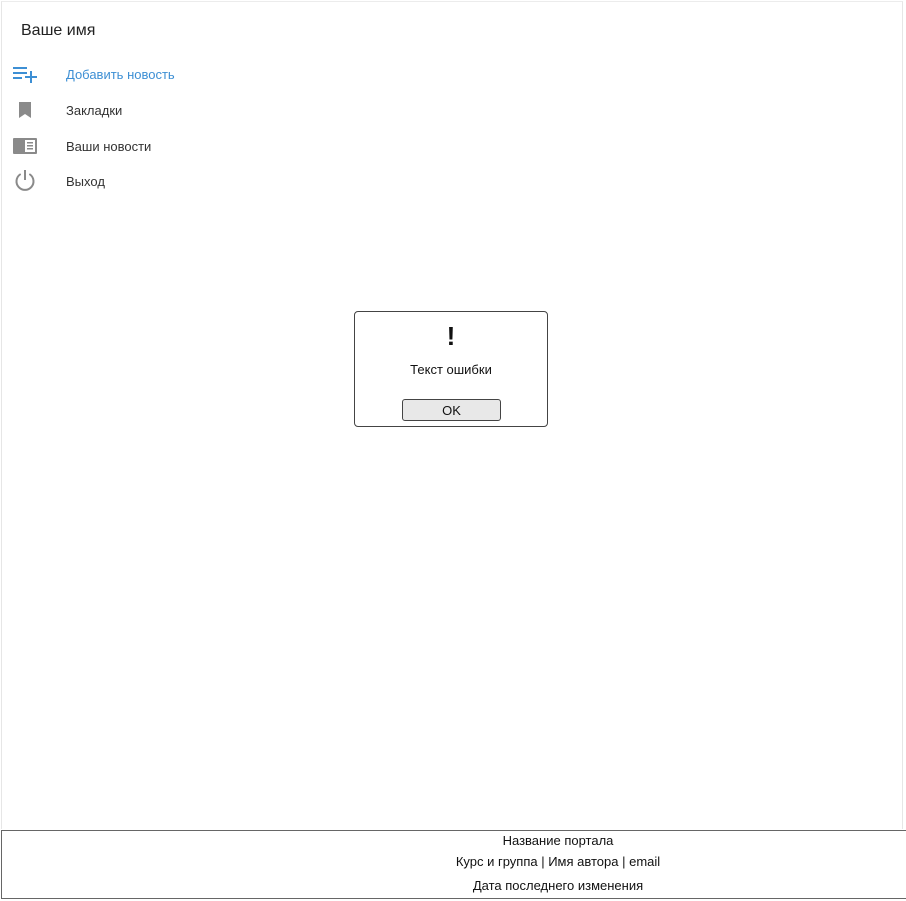 This screenshot has height=901, width=906. I want to click on last-modified: Дата последнего изменения, so click(558, 885).